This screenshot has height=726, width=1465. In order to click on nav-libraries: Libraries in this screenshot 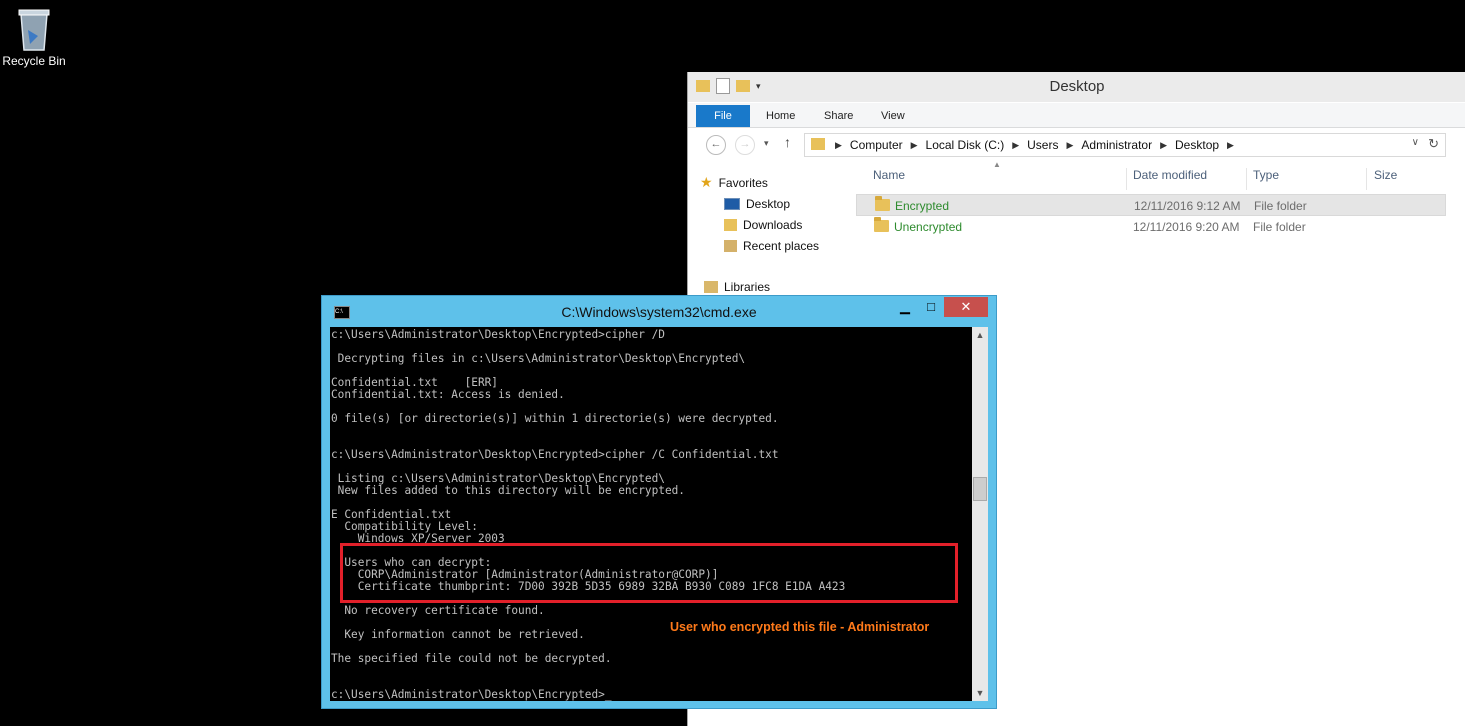, I will do `click(775, 286)`.